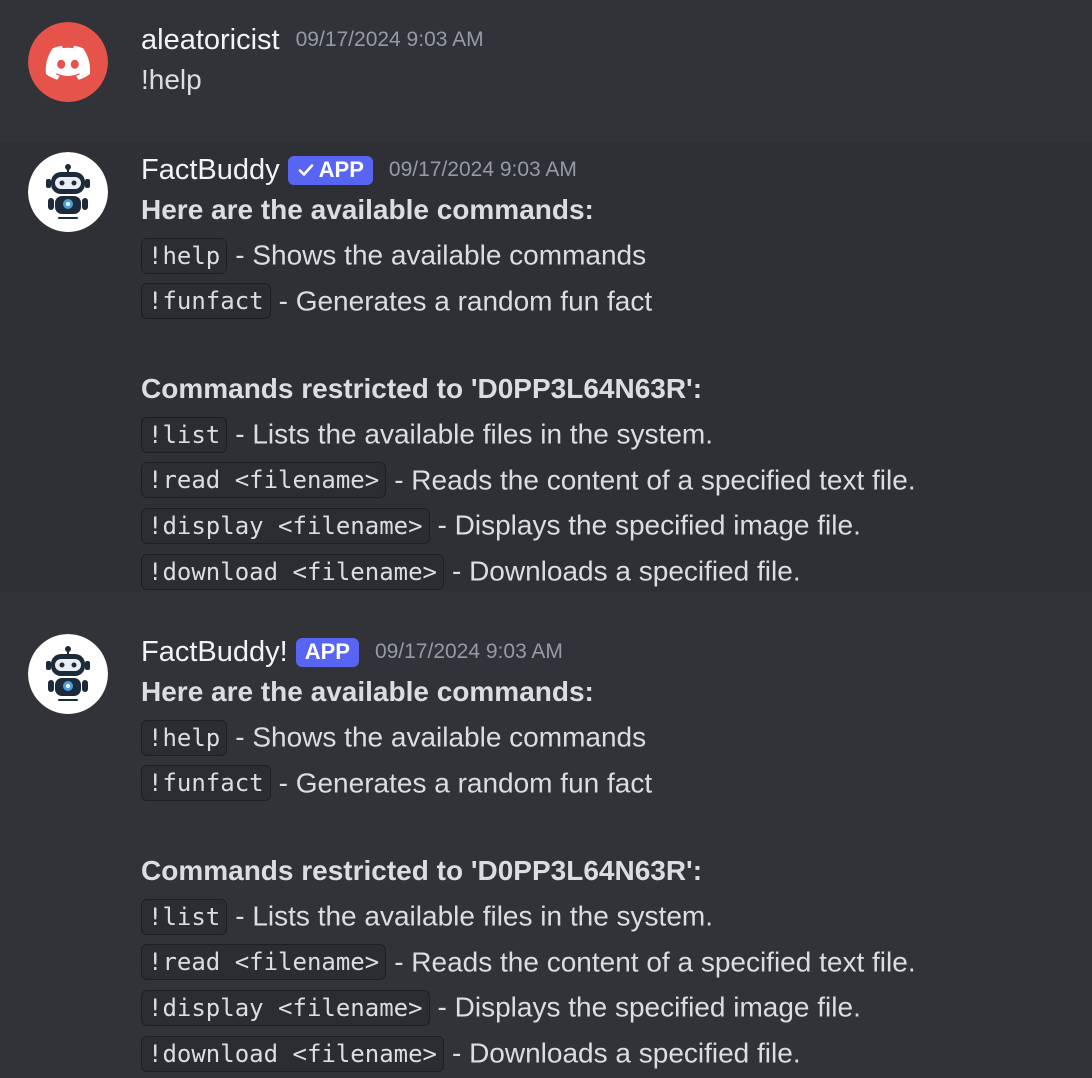 This screenshot has height=1078, width=1092. Describe the element at coordinates (306, 170) in the screenshot. I see `checkmark-icon` at that location.